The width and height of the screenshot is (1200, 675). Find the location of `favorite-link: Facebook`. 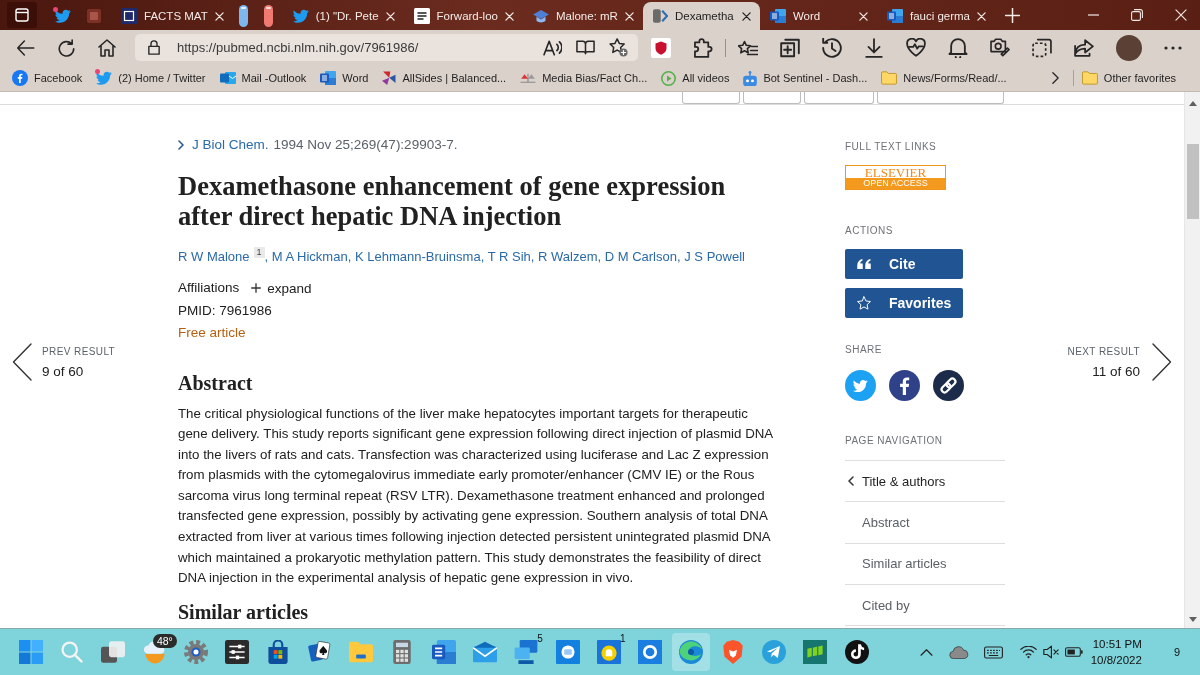

favorite-link: Facebook is located at coordinates (47, 78).